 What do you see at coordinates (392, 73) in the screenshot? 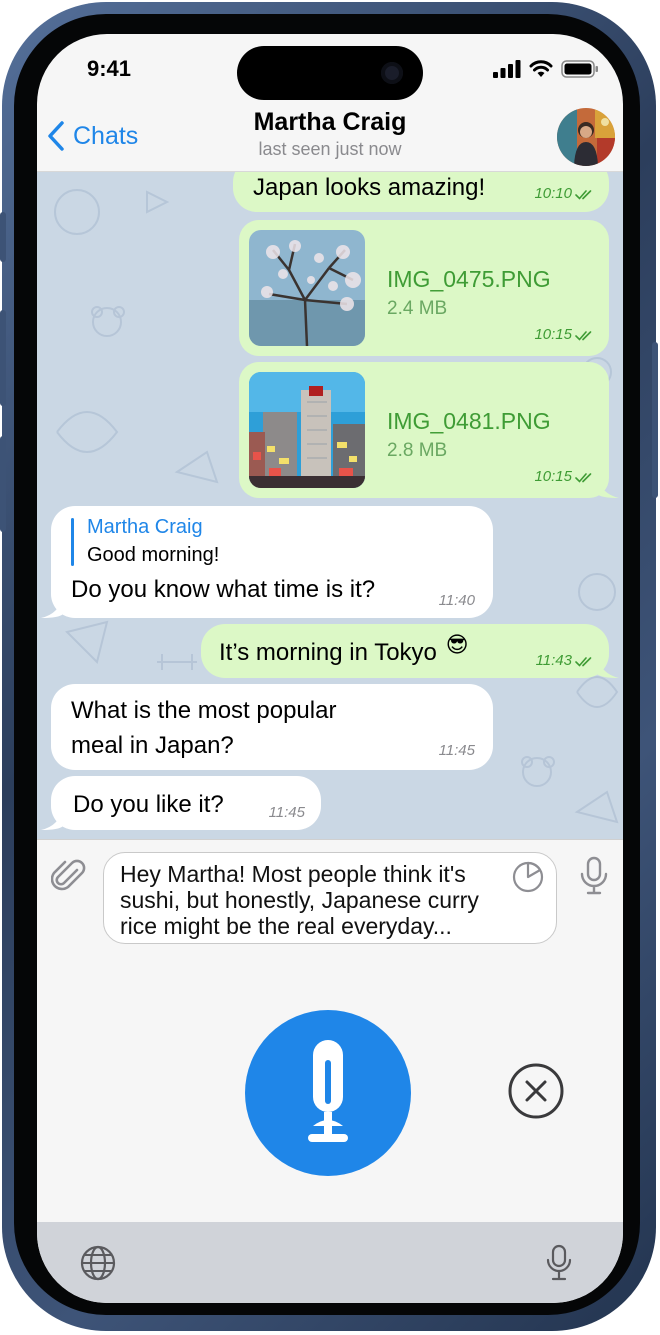
I see `camera-icon` at bounding box center [392, 73].